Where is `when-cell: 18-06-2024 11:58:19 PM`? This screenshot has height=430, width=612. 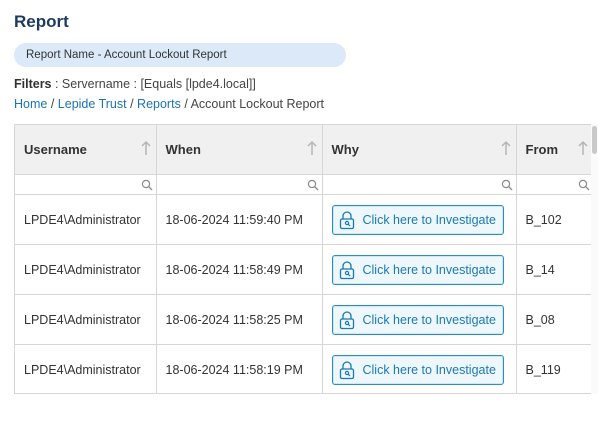 when-cell: 18-06-2024 11:58:19 PM is located at coordinates (239, 368).